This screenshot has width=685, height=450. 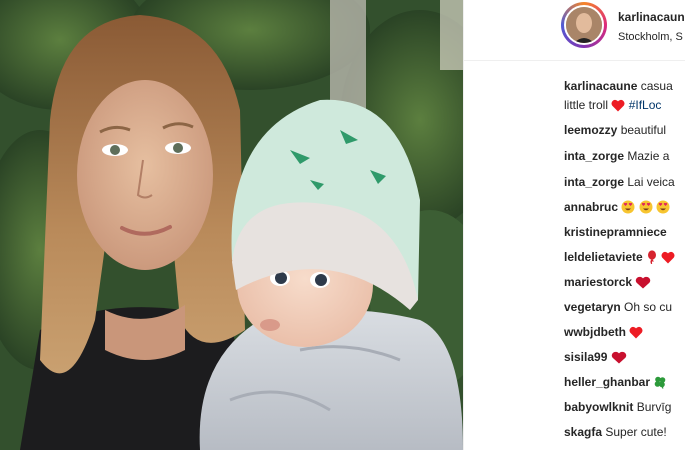 What do you see at coordinates (615, 232) in the screenshot?
I see `comment-username: kristinepramniece` at bounding box center [615, 232].